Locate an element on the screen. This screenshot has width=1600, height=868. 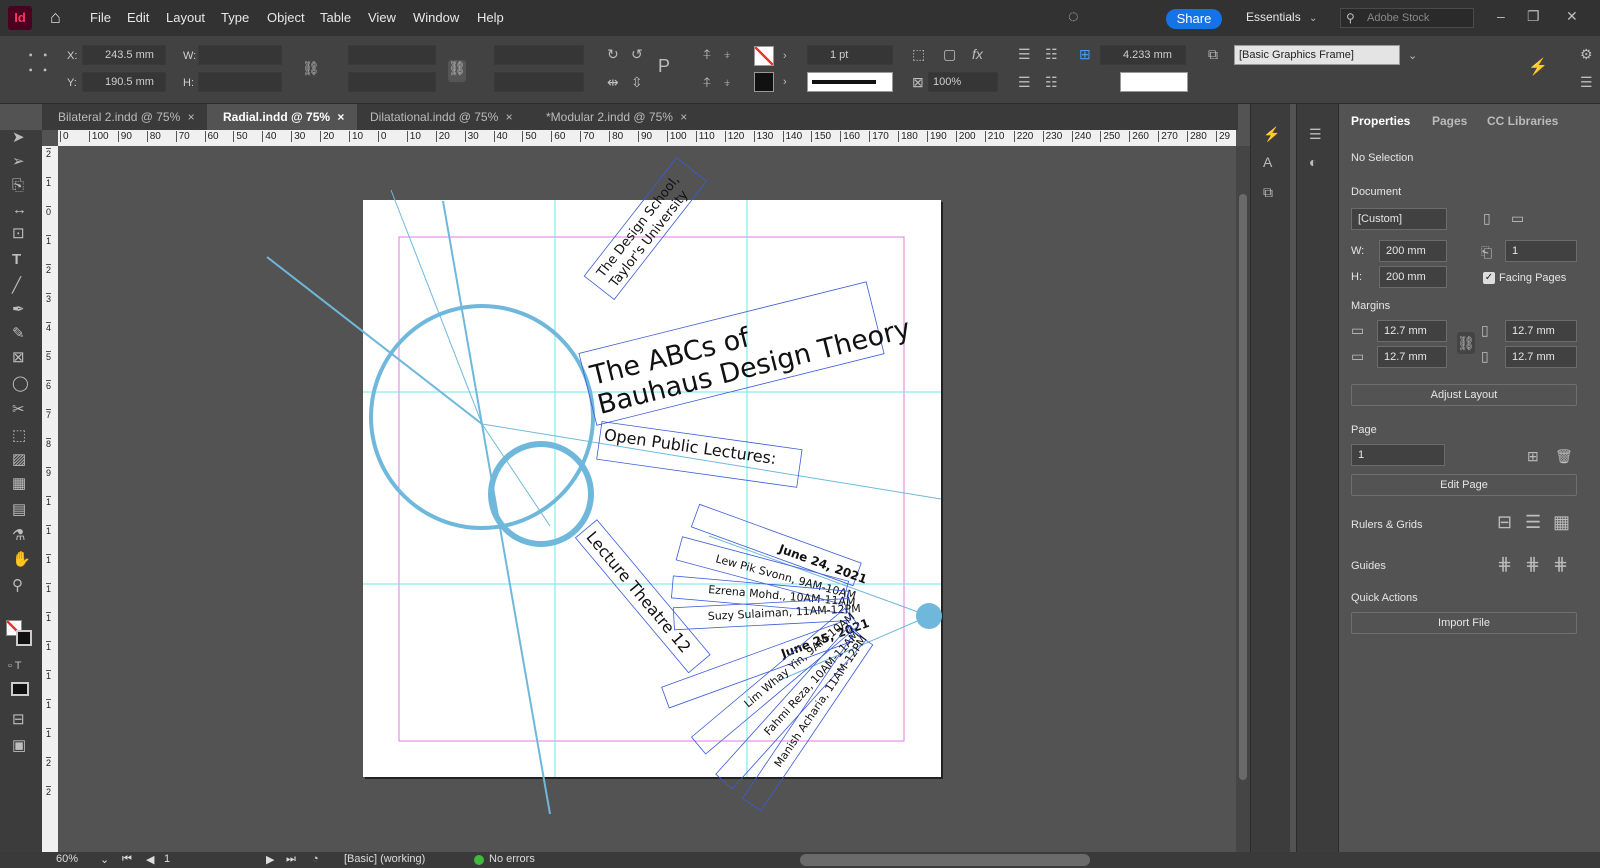
close-icon: ✕ is located at coordinates (1572, 16).